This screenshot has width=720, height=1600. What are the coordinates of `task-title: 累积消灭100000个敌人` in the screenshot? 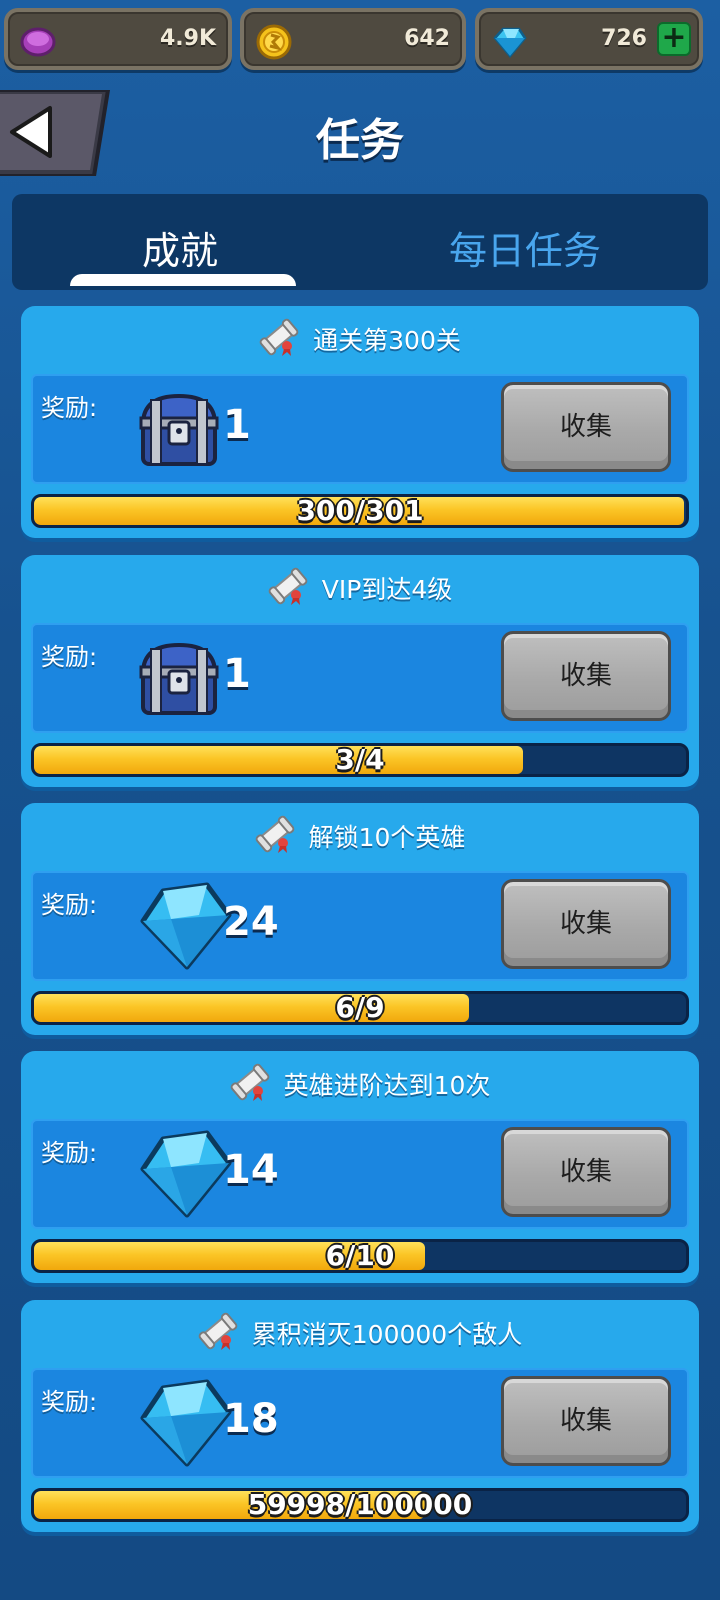 It's located at (387, 1334).